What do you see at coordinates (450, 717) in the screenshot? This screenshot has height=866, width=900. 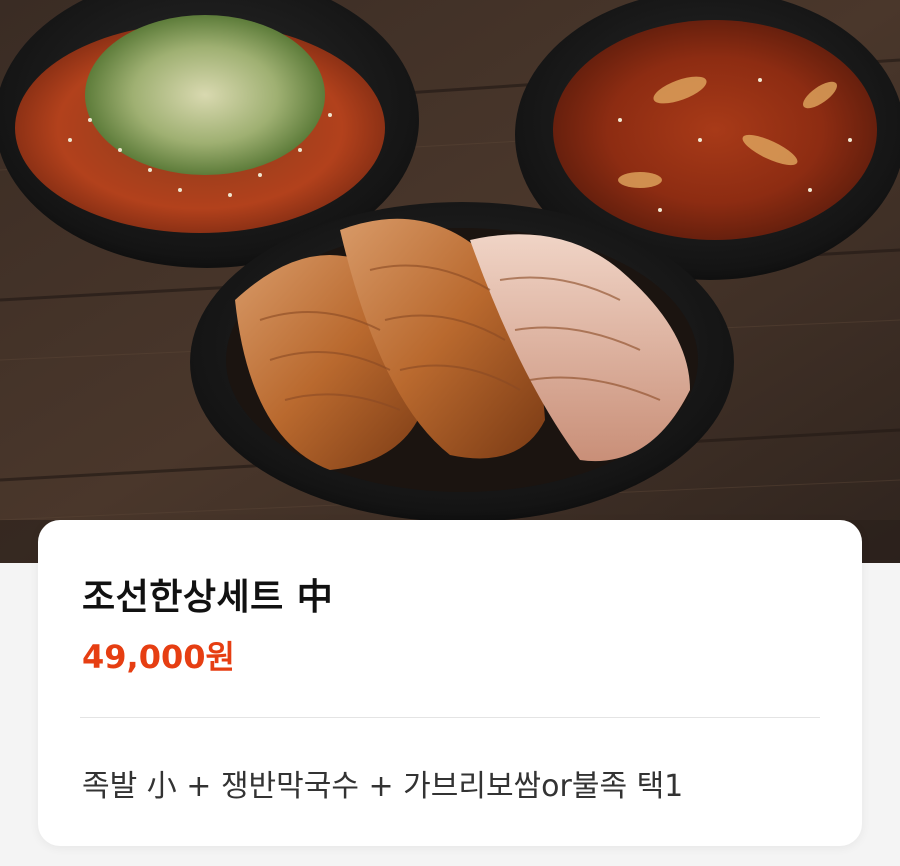 I see `divider` at bounding box center [450, 717].